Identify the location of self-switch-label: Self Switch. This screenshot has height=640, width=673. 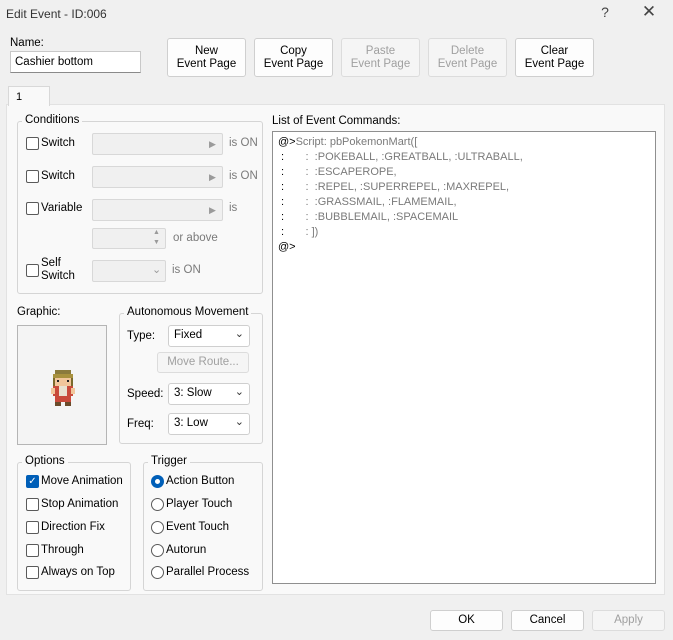
(58, 269).